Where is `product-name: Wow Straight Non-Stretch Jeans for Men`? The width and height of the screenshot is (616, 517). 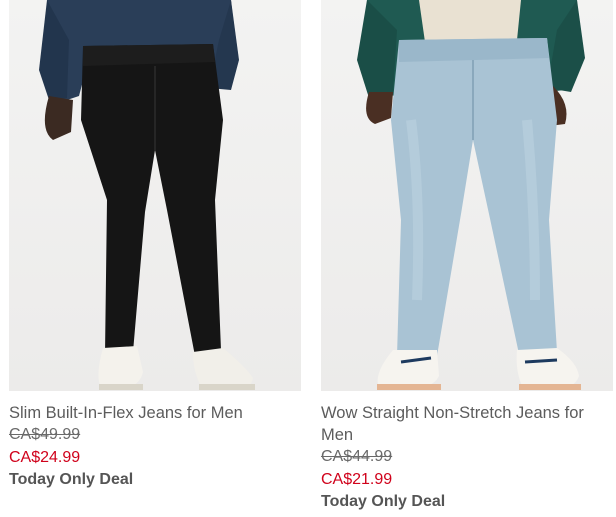
product-name: Wow Straight Non-Stretch Jeans for Men is located at coordinates (467, 424).